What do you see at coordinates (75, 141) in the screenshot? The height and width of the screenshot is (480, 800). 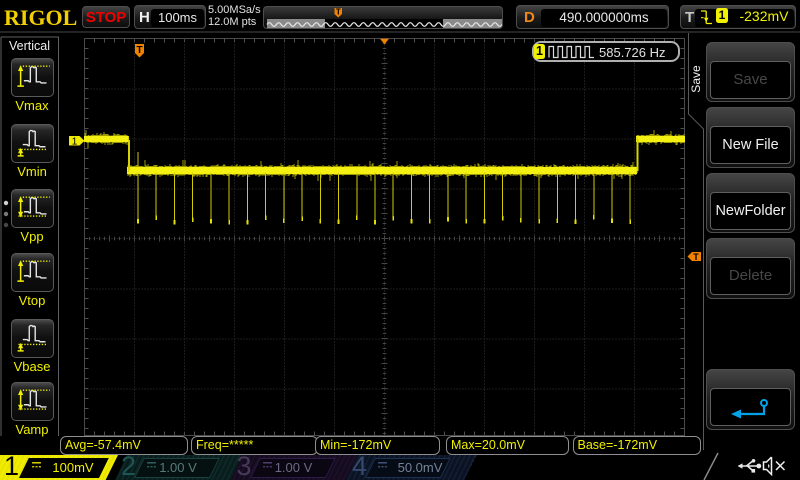 I see `svg-text: 1` at bounding box center [75, 141].